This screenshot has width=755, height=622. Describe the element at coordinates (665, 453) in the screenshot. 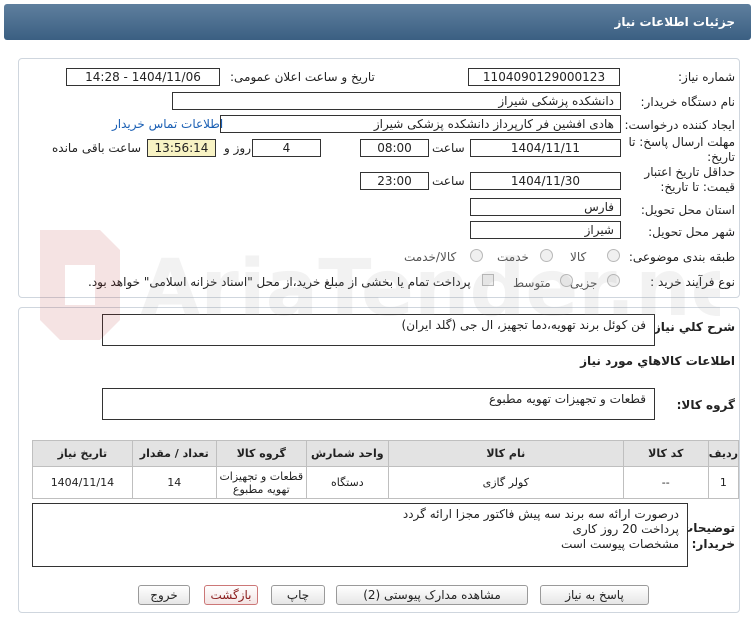

I see `th-item-code: کد کالا` at that location.